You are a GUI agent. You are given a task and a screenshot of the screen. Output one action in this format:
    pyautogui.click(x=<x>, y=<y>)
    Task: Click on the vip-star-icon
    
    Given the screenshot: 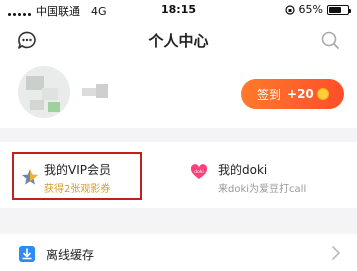 What is the action you would take?
    pyautogui.click(x=30, y=177)
    